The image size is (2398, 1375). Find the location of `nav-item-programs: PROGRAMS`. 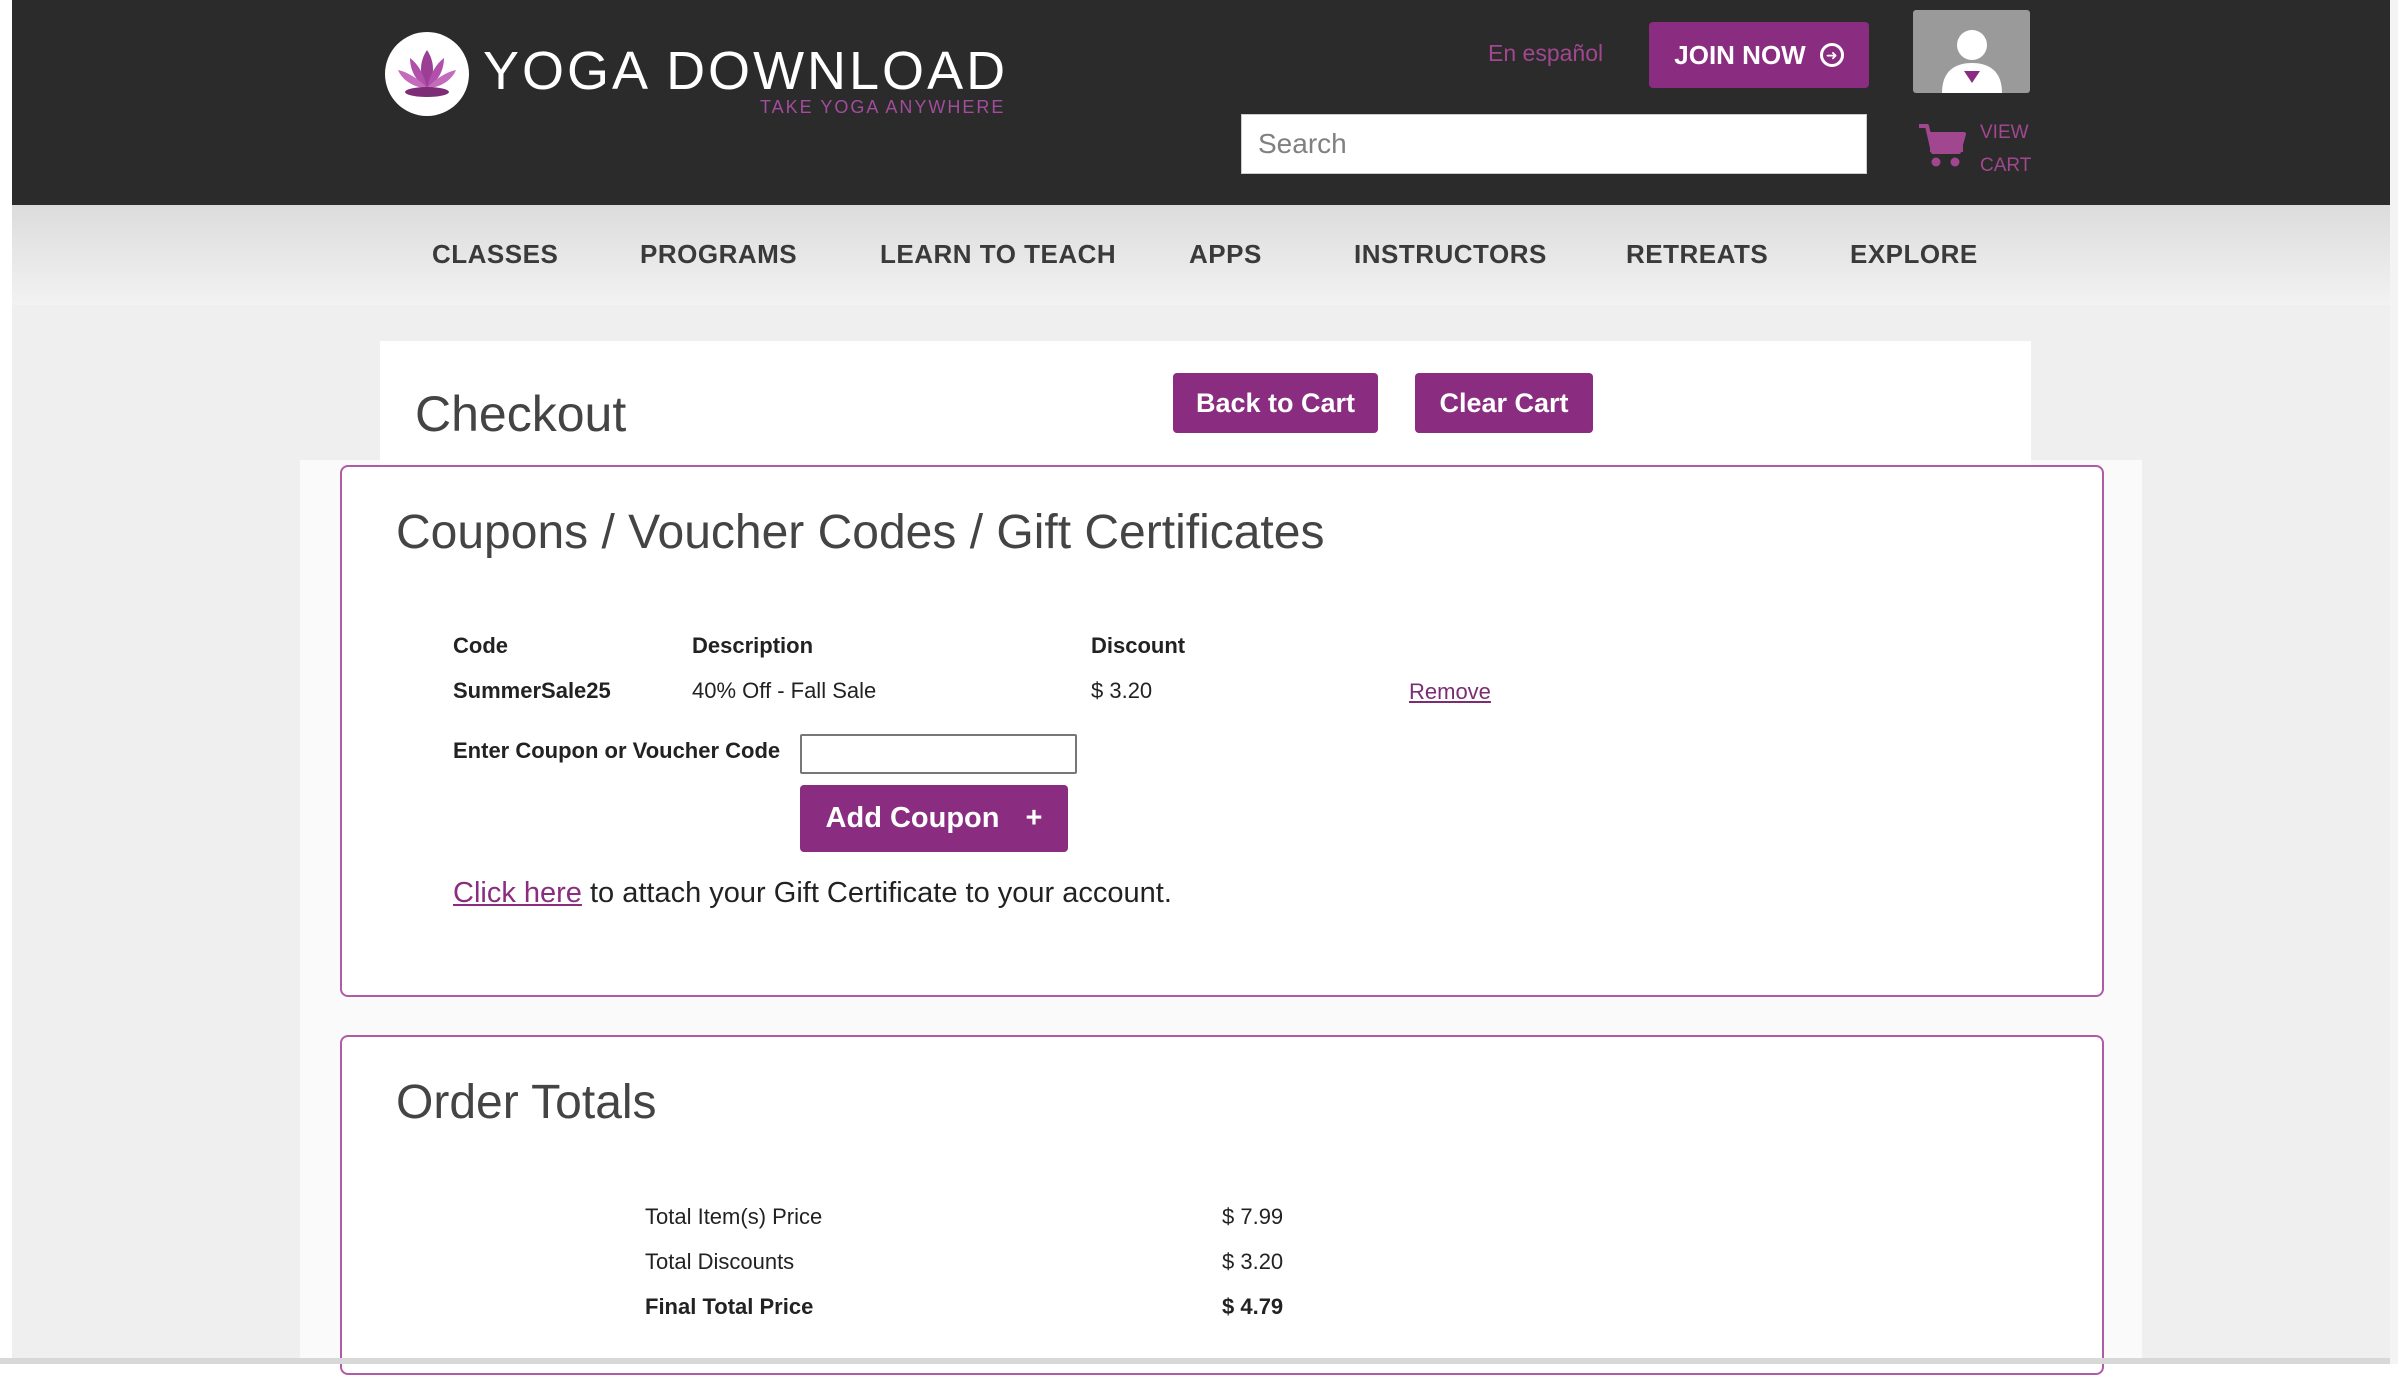

nav-item-programs: PROGRAMS is located at coordinates (718, 254).